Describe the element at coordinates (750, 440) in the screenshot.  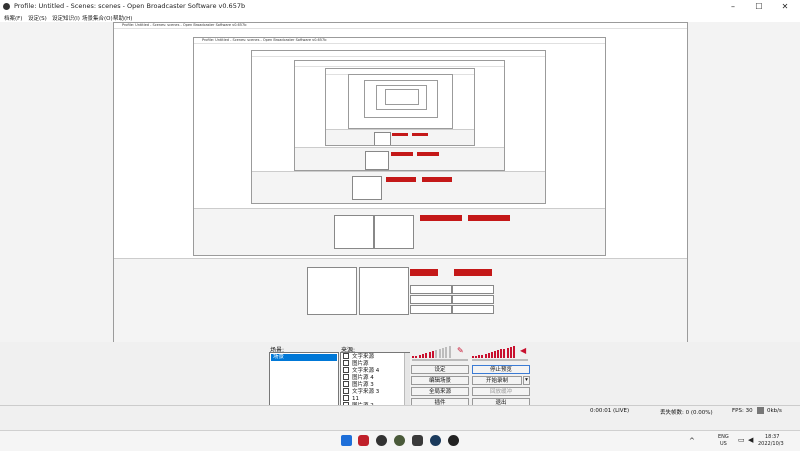
I see `volume-icon: ◀` at that location.